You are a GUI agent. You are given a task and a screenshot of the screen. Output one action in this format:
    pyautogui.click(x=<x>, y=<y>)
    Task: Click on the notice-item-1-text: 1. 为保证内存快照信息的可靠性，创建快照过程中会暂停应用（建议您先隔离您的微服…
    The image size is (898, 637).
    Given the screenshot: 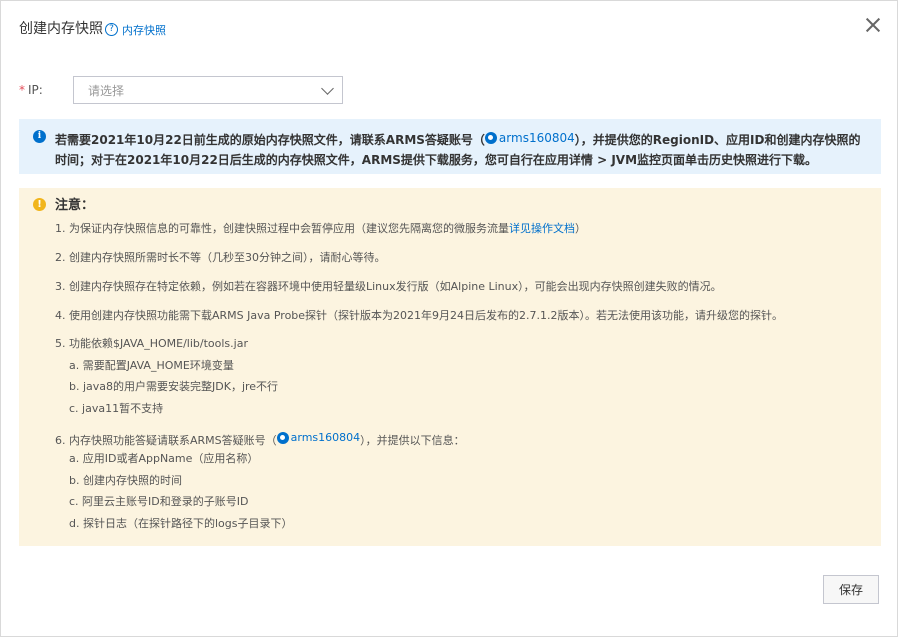 What is the action you would take?
    pyautogui.click(x=282, y=228)
    